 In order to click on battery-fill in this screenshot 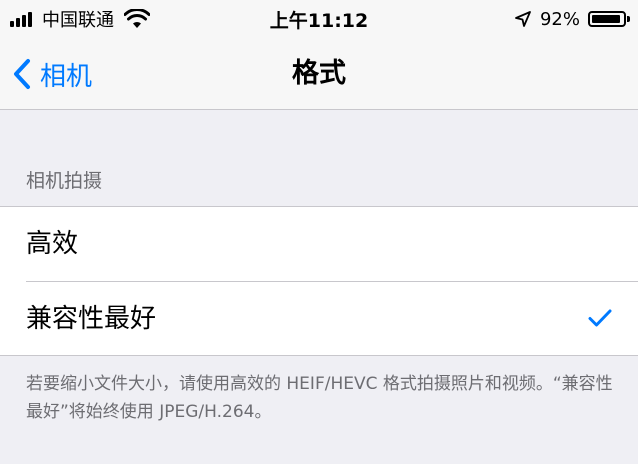, I will do `click(606, 19)`.